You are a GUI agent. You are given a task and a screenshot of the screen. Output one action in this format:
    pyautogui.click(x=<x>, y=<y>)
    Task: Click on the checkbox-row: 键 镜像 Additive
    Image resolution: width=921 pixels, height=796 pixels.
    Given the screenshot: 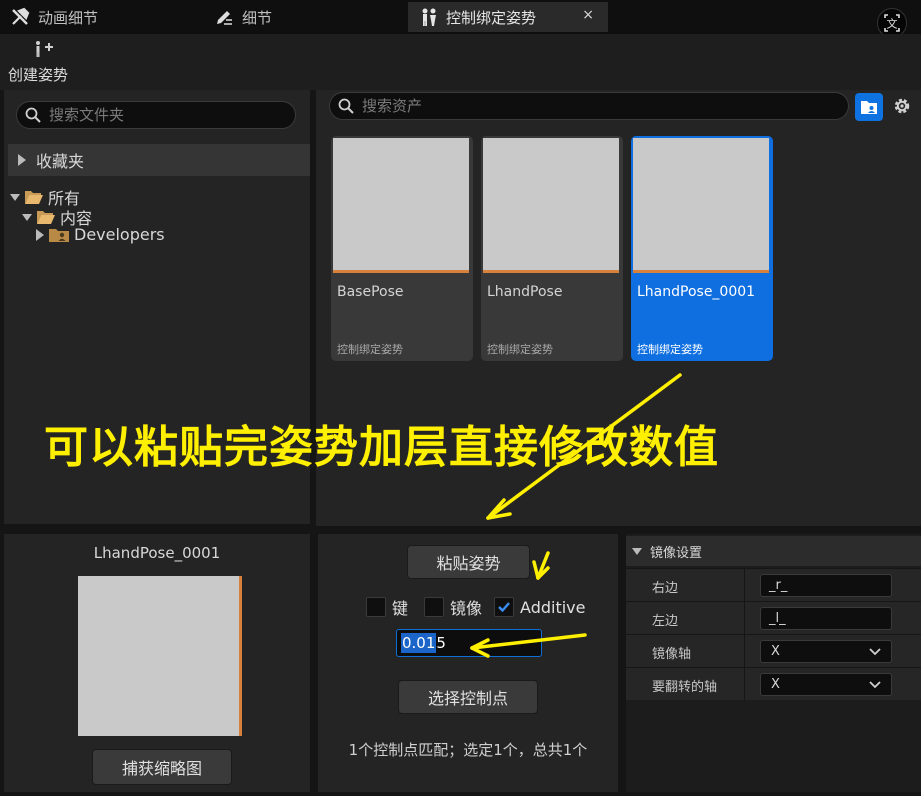 What is the action you would take?
    pyautogui.click(x=475, y=607)
    